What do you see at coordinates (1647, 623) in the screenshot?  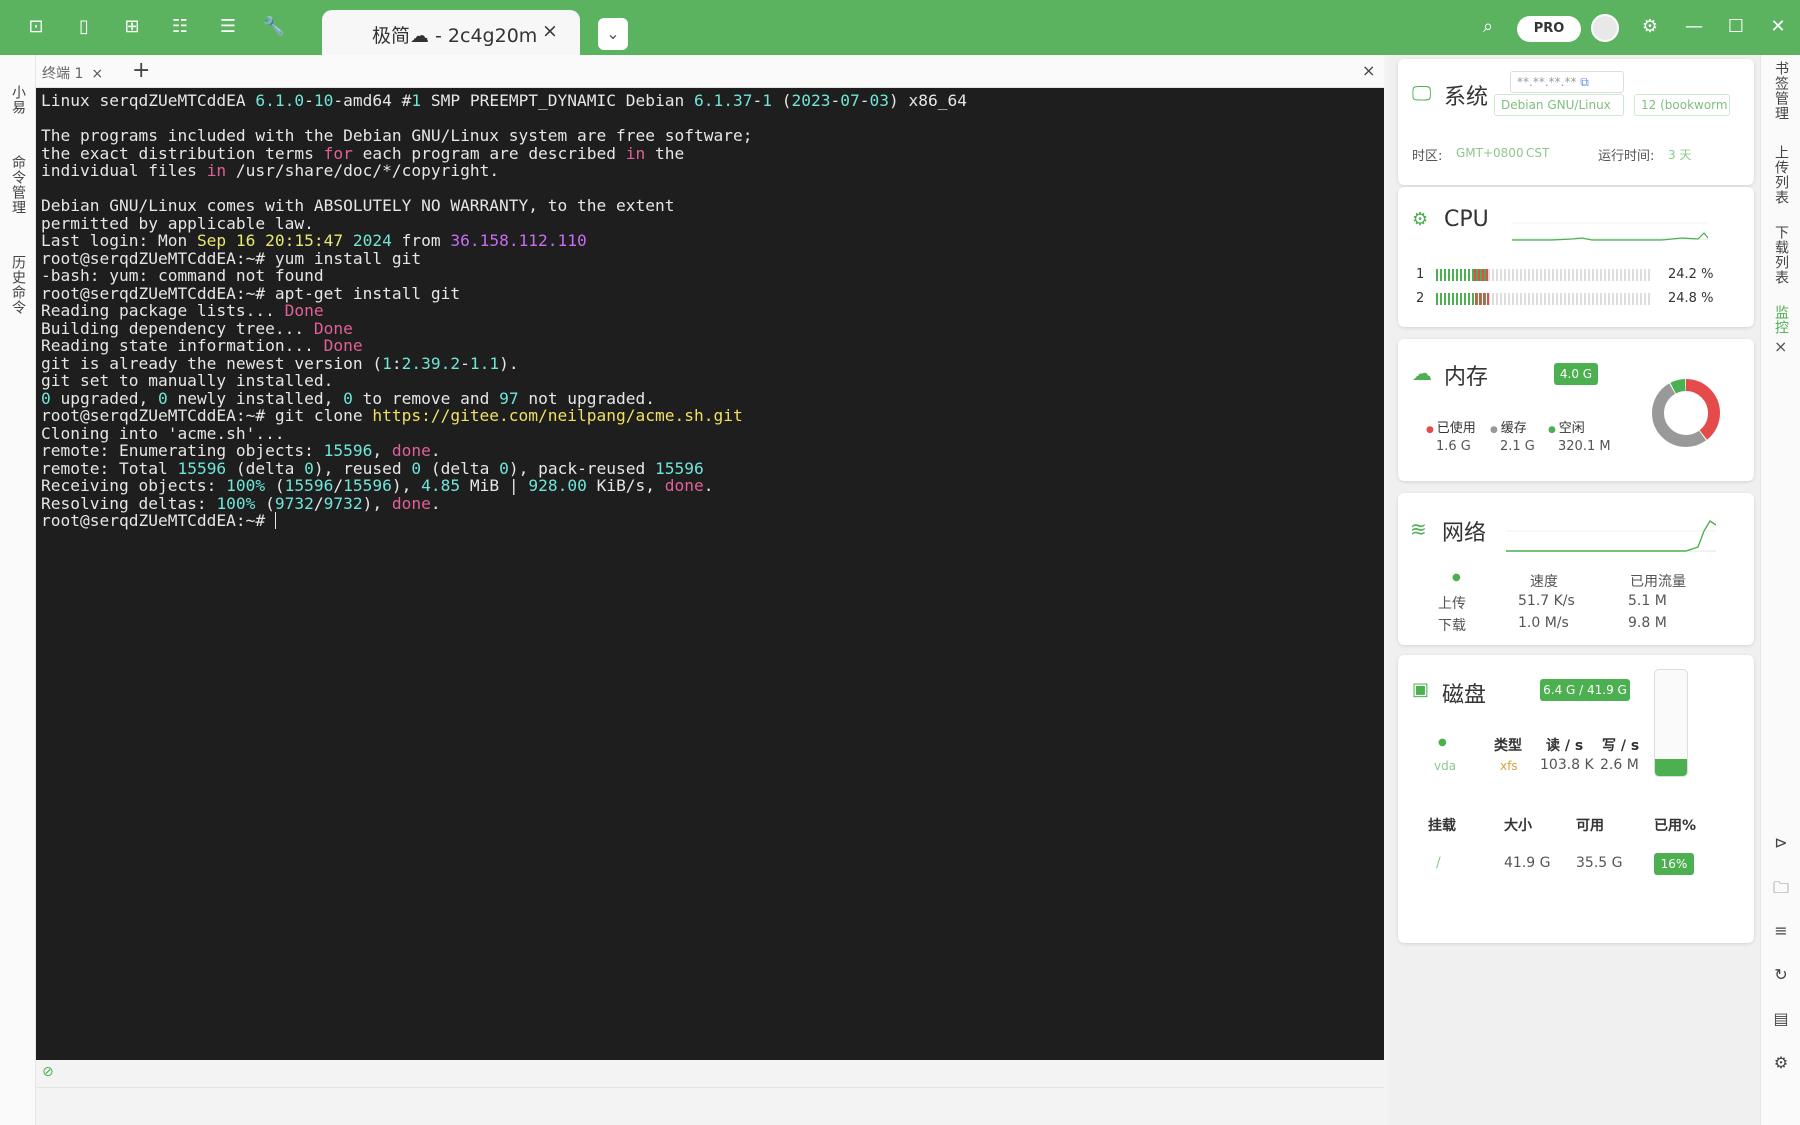 I see `network-row-used: 9.8 M` at bounding box center [1647, 623].